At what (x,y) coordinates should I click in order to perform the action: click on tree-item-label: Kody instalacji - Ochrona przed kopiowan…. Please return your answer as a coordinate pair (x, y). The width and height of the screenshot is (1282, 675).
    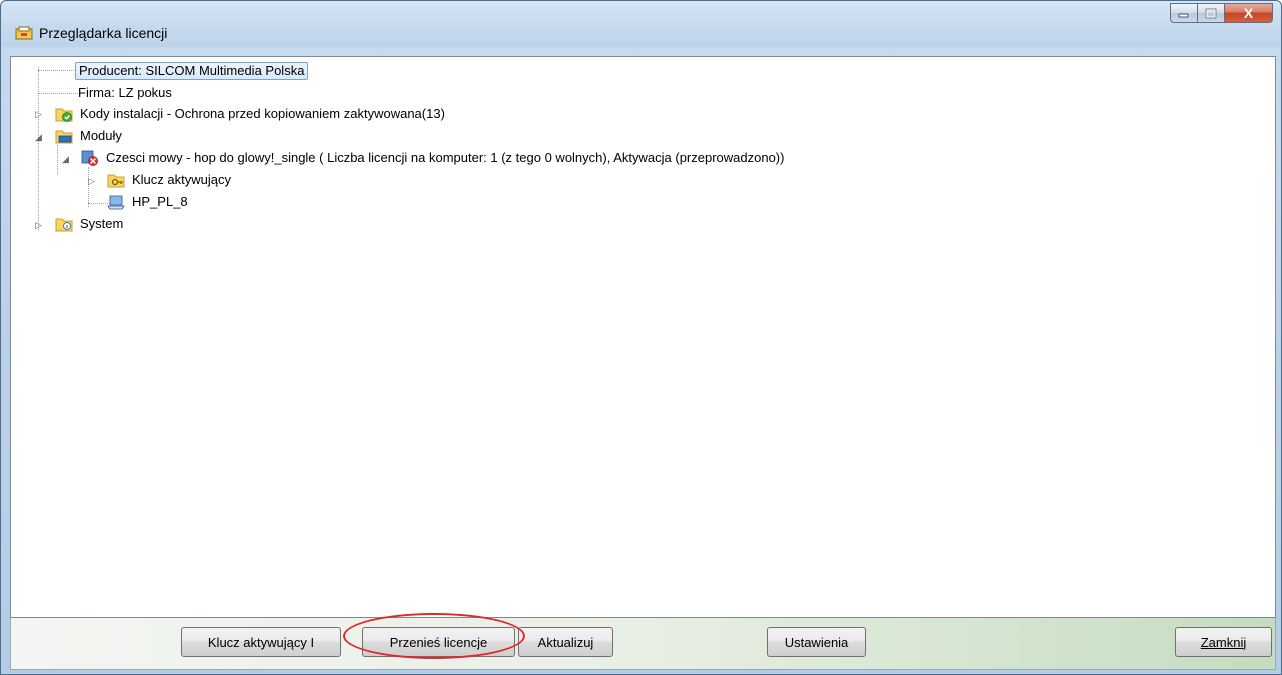
    Looking at the image, I should click on (262, 113).